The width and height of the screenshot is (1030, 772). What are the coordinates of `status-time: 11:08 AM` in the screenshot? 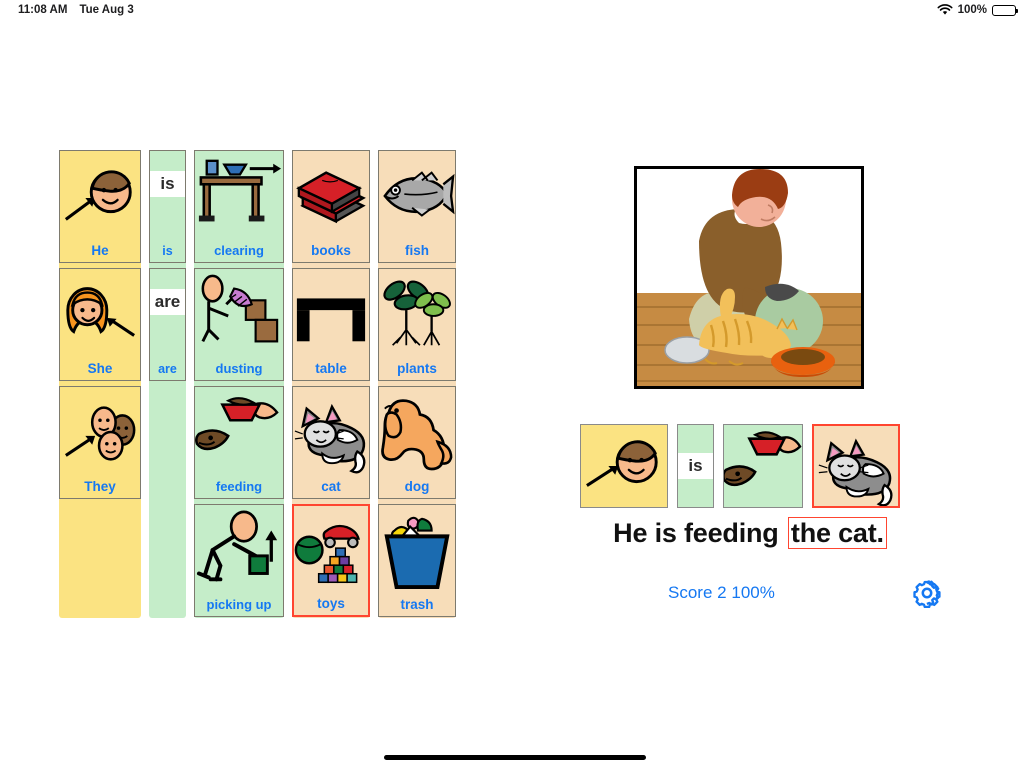 It's located at (43, 10).